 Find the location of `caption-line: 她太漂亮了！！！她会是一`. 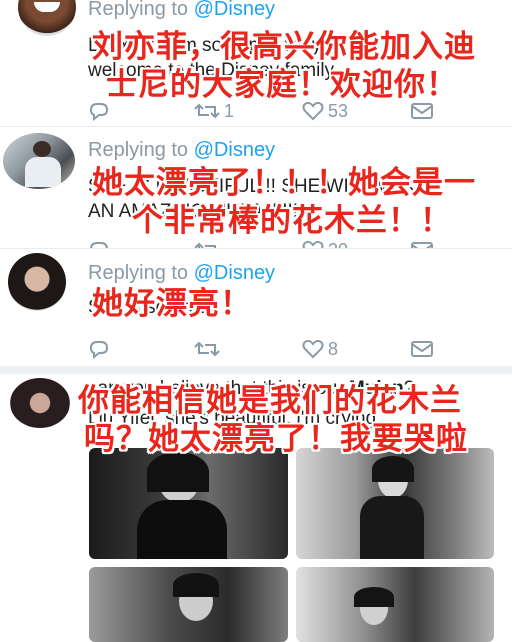

caption-line: 她太漂亮了！！！她会是一 is located at coordinates (284, 183).